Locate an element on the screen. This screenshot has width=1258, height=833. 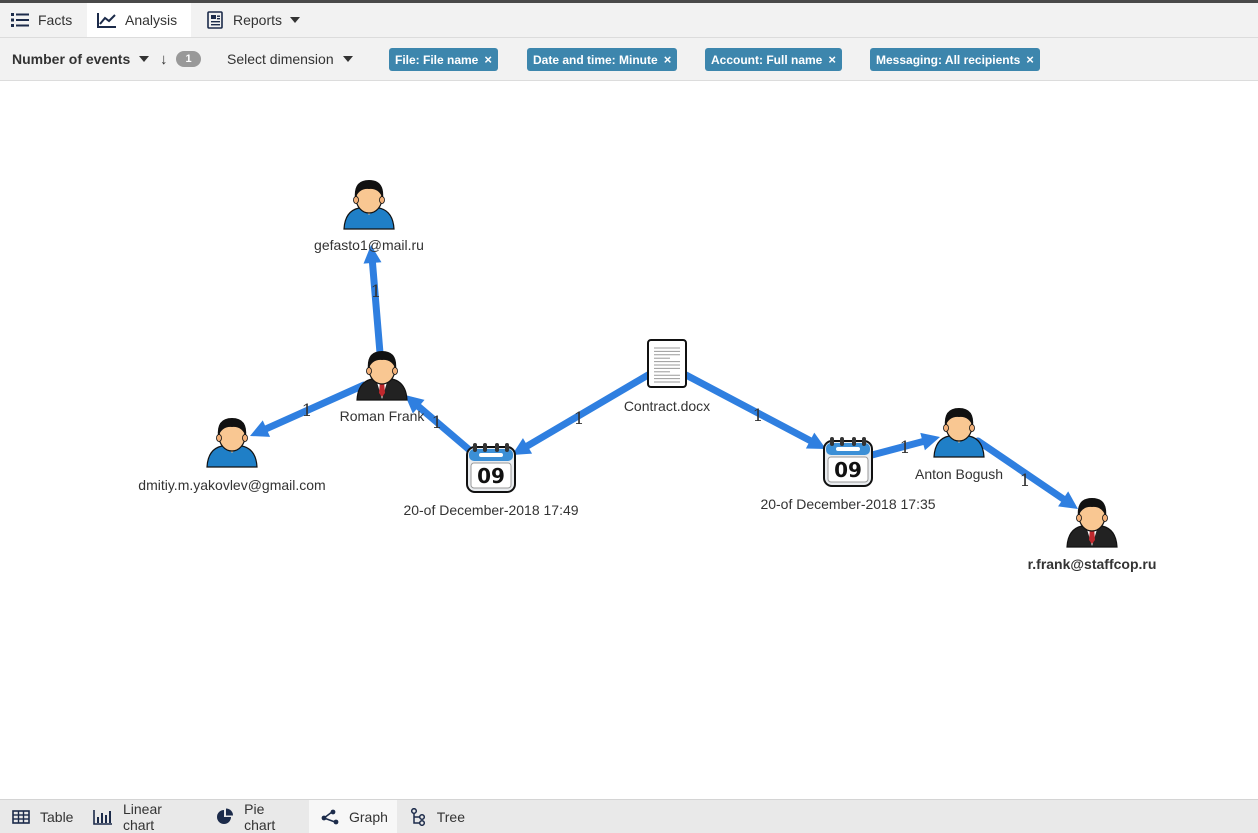
graph-node-gefasto: gefasto1@mail.ru is located at coordinates (369, 216).